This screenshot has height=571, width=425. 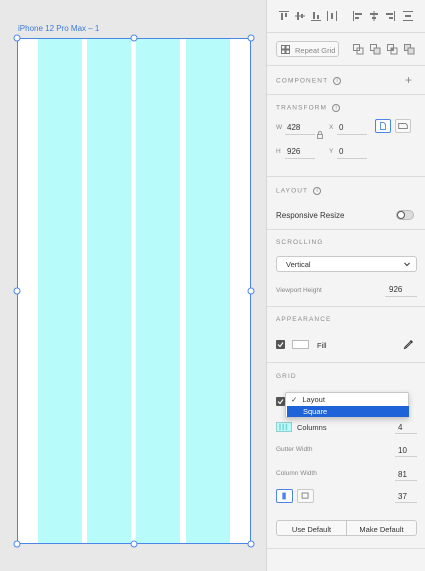 I want to click on responsive-resize-label: Responsive Resize, so click(x=310, y=215).